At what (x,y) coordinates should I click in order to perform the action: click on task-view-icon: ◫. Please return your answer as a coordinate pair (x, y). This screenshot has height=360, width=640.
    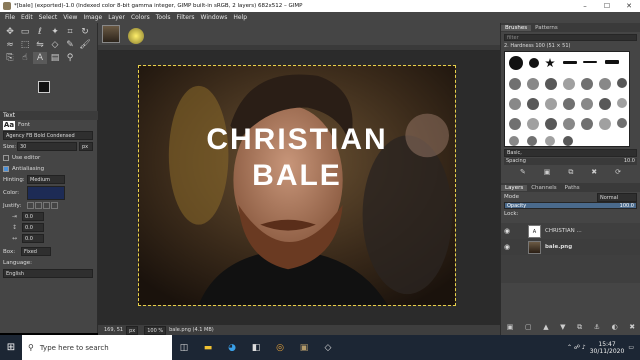
    Looking at the image, I should click on (184, 347).